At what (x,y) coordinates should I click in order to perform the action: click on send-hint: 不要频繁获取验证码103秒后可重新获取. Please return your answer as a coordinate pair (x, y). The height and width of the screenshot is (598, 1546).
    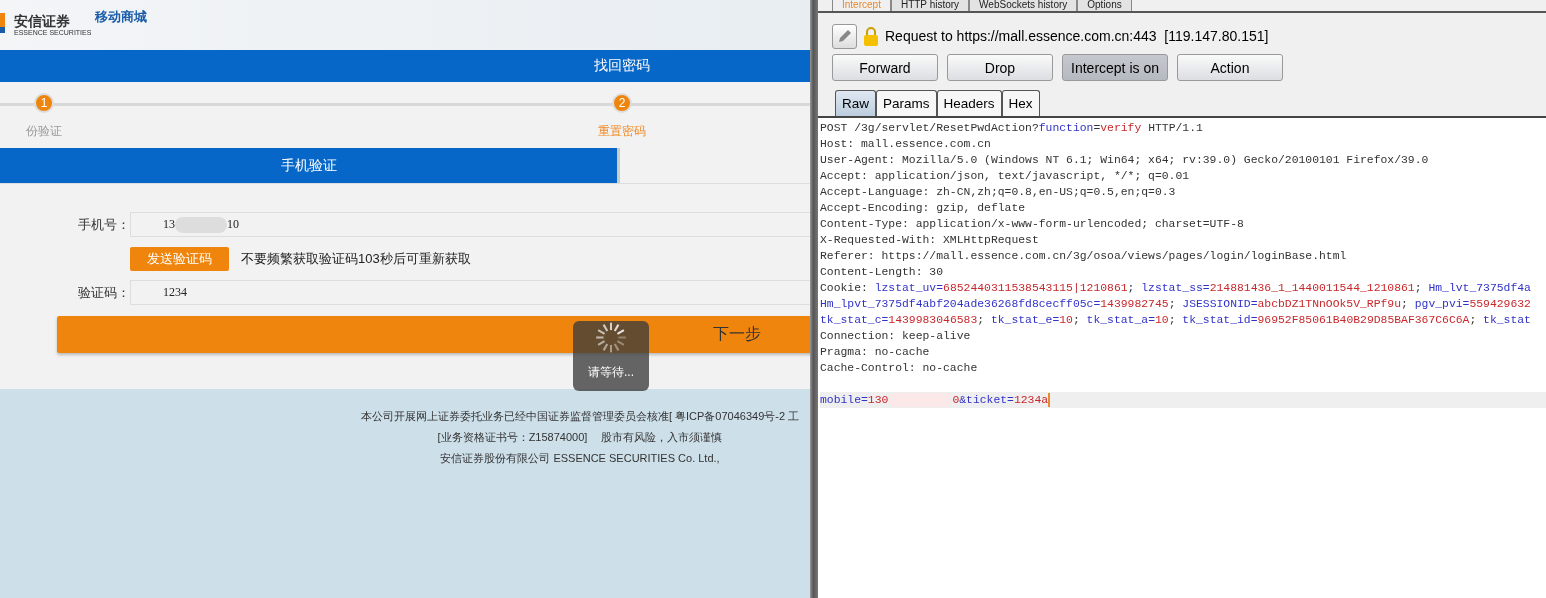
    Looking at the image, I should click on (356, 259).